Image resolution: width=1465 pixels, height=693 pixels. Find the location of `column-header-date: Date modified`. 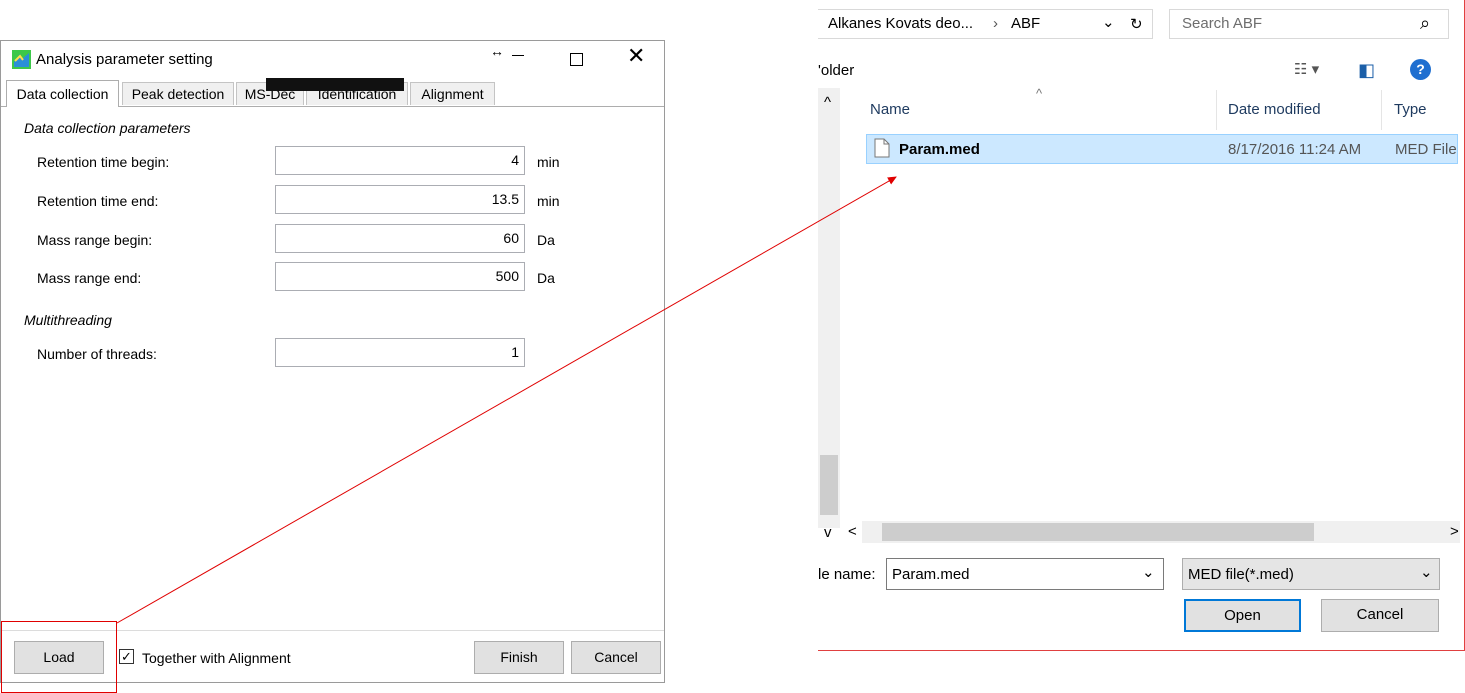

column-header-date: Date modified is located at coordinates (1274, 109).